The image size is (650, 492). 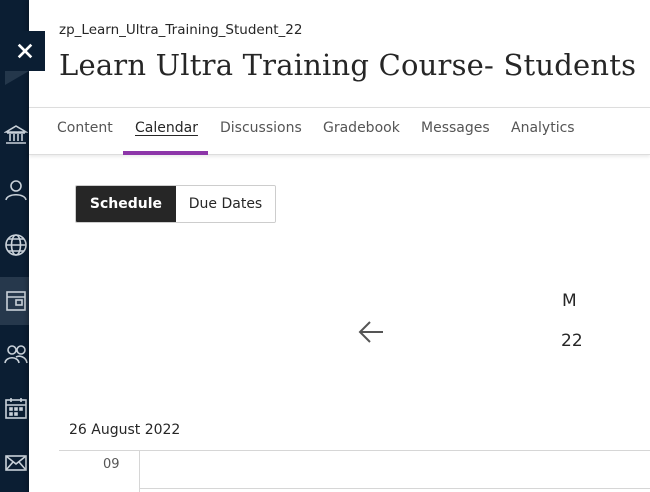 What do you see at coordinates (225, 204) in the screenshot?
I see `due-dates-button: Due Dates` at bounding box center [225, 204].